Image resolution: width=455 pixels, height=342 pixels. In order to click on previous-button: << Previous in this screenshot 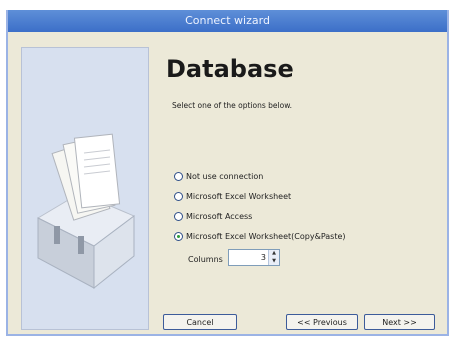, I will do `click(322, 322)`.